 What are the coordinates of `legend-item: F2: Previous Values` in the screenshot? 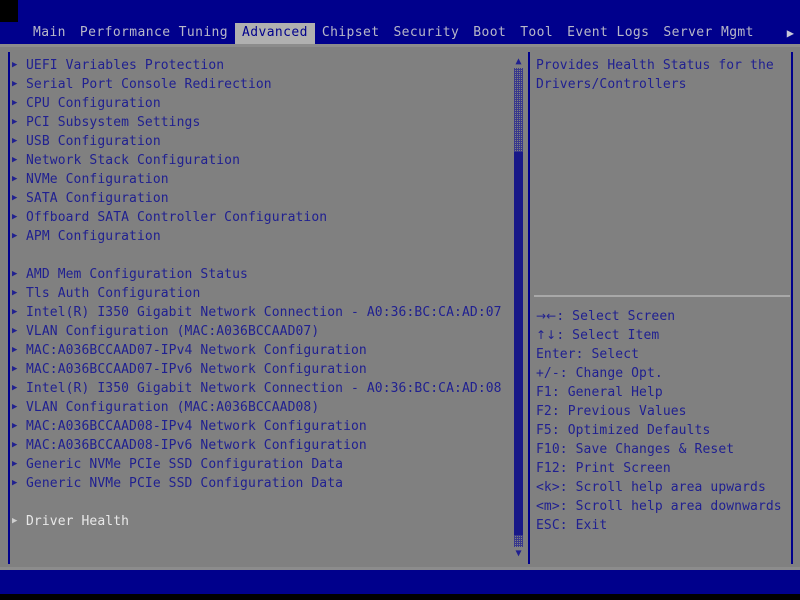 It's located at (662, 411).